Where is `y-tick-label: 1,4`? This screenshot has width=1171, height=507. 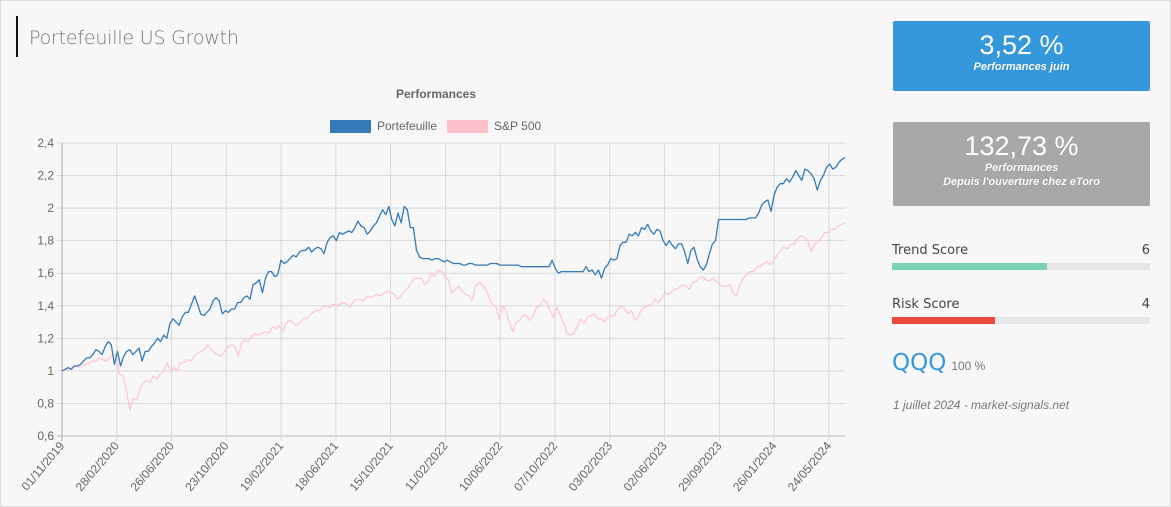 y-tick-label: 1,4 is located at coordinates (45, 306).